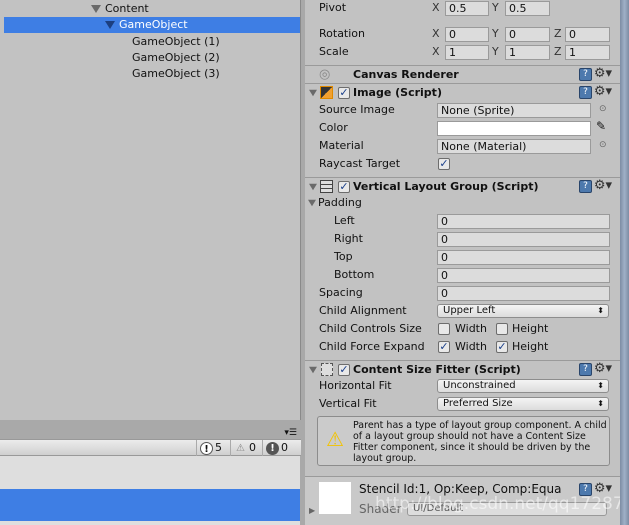 The height and width of the screenshot is (525, 629). What do you see at coordinates (272, 448) in the screenshot?
I see `error-icon: !` at bounding box center [272, 448].